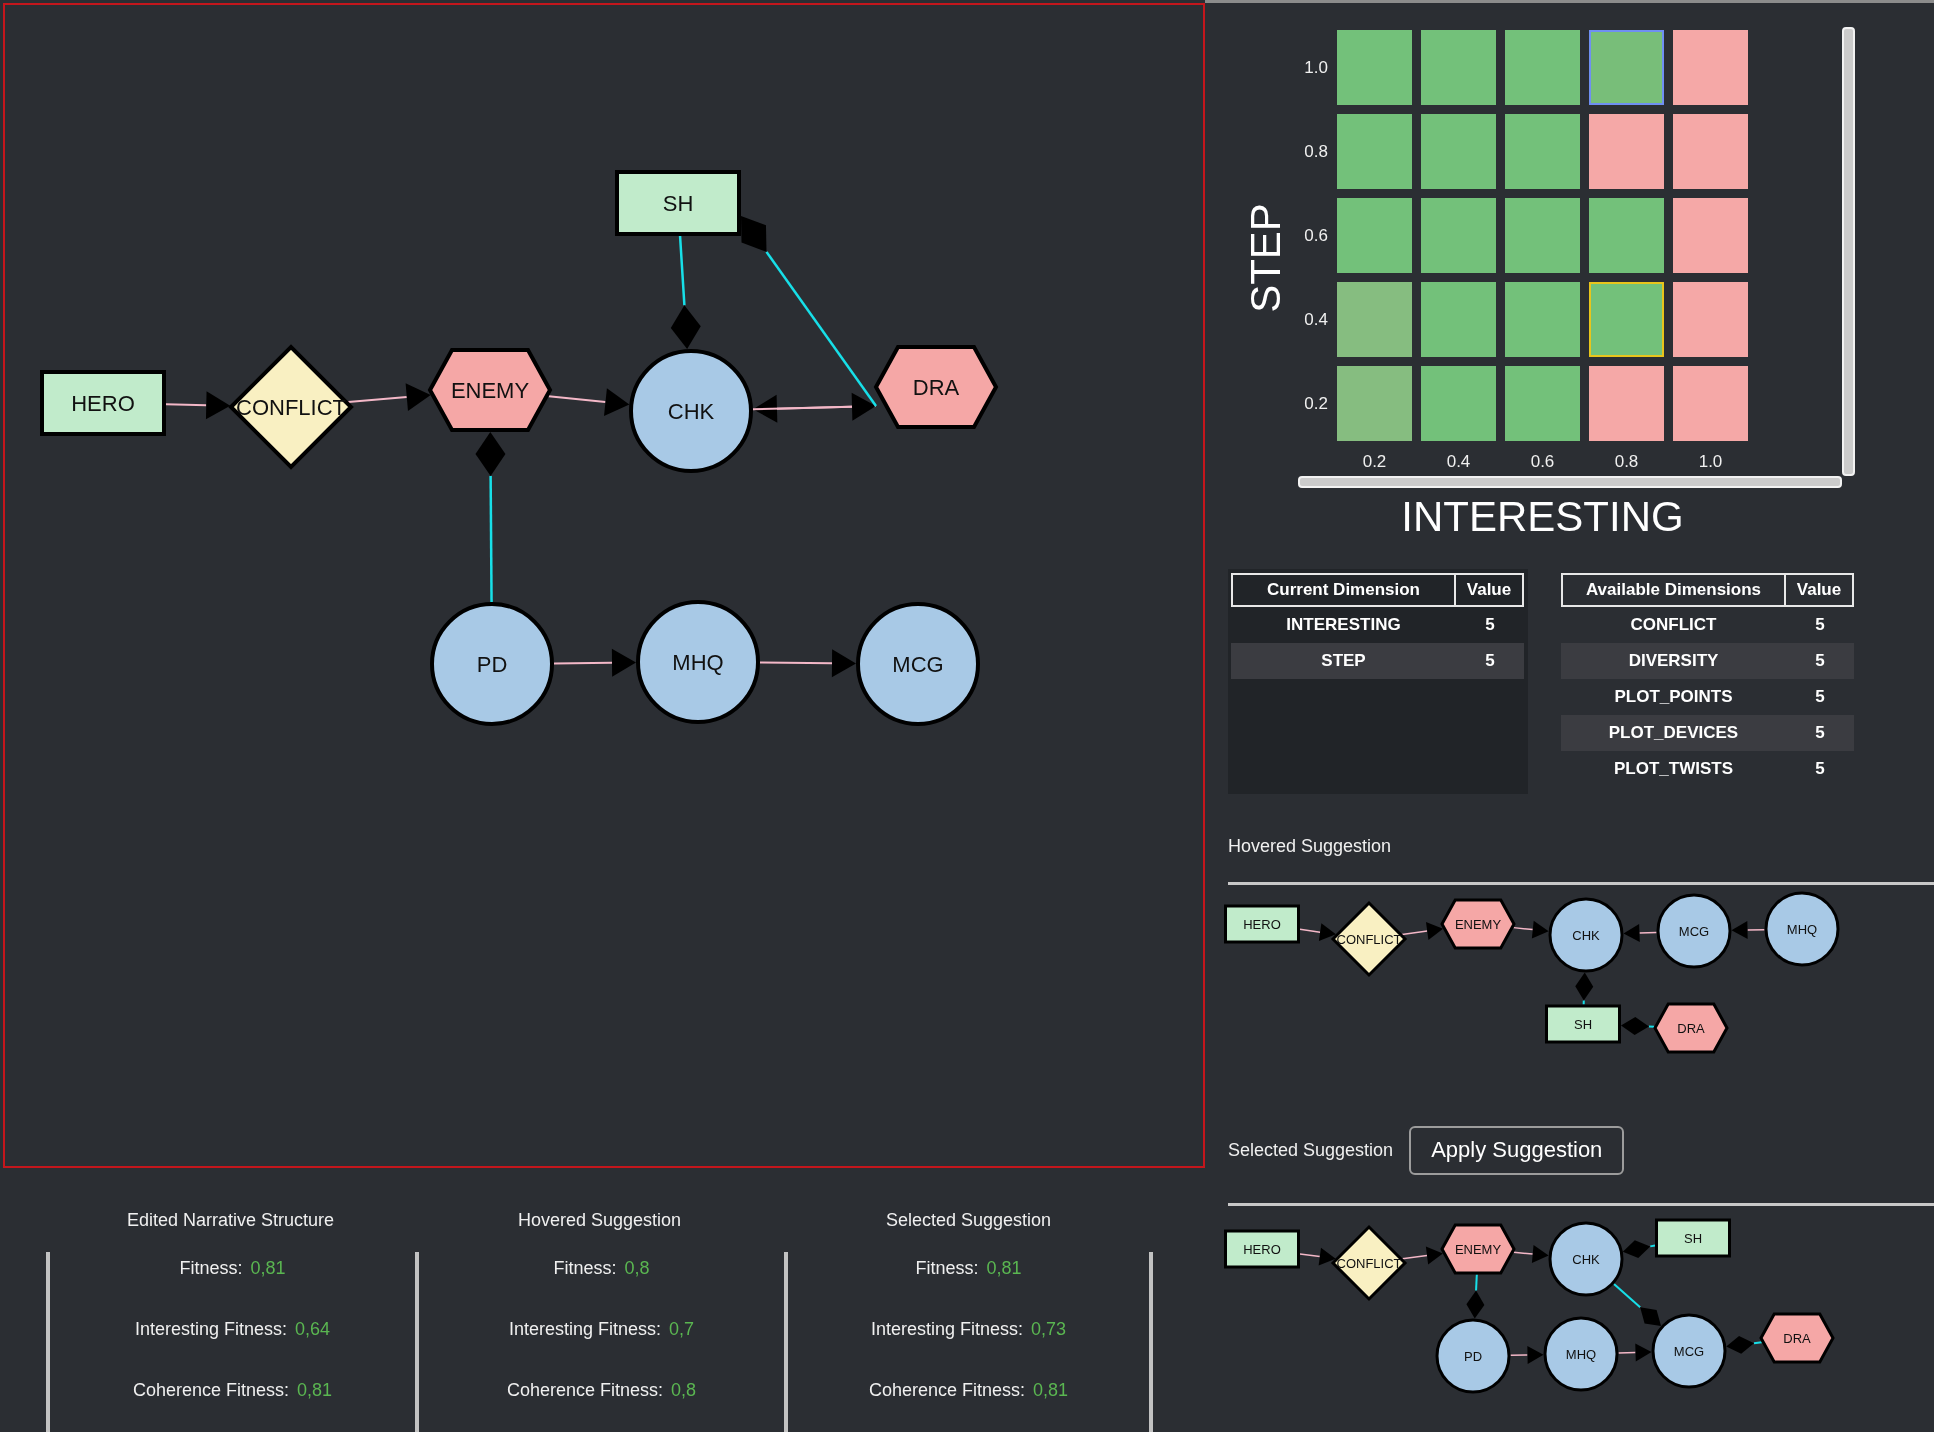  I want to click on table-cell-text: STEP, so click(1343, 661).